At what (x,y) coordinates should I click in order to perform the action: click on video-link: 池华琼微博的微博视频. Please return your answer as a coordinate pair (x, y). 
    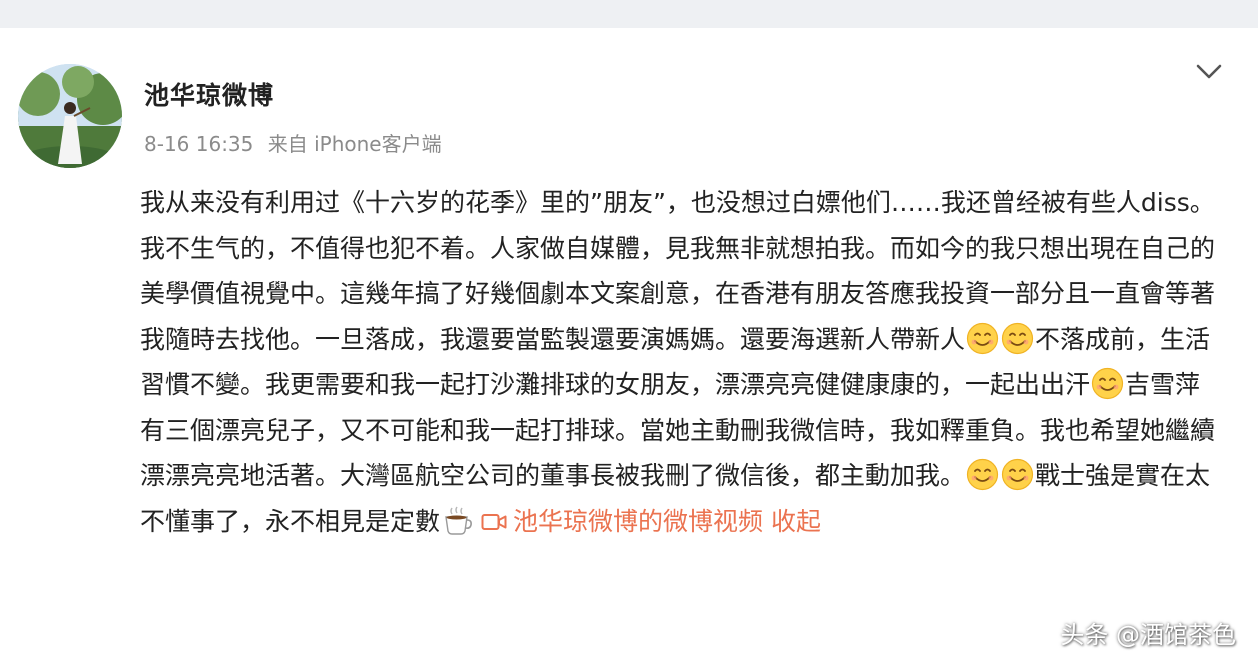
    Looking at the image, I should click on (638, 521).